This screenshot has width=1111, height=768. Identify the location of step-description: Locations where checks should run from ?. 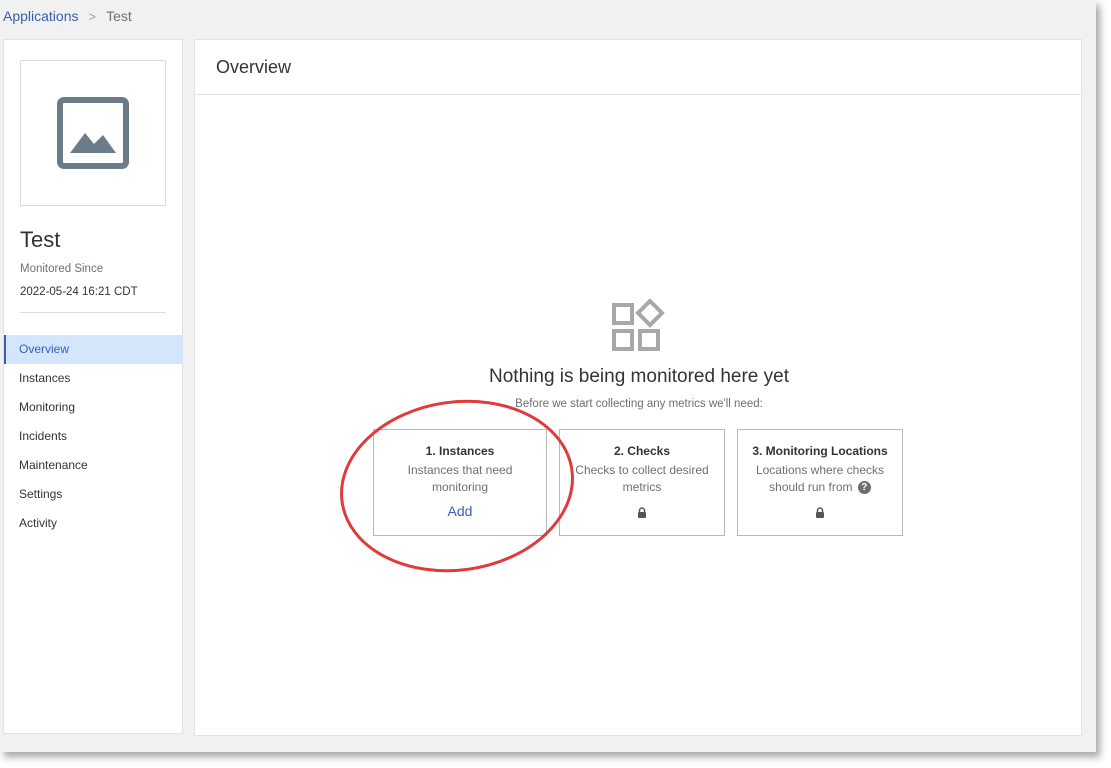
(820, 479).